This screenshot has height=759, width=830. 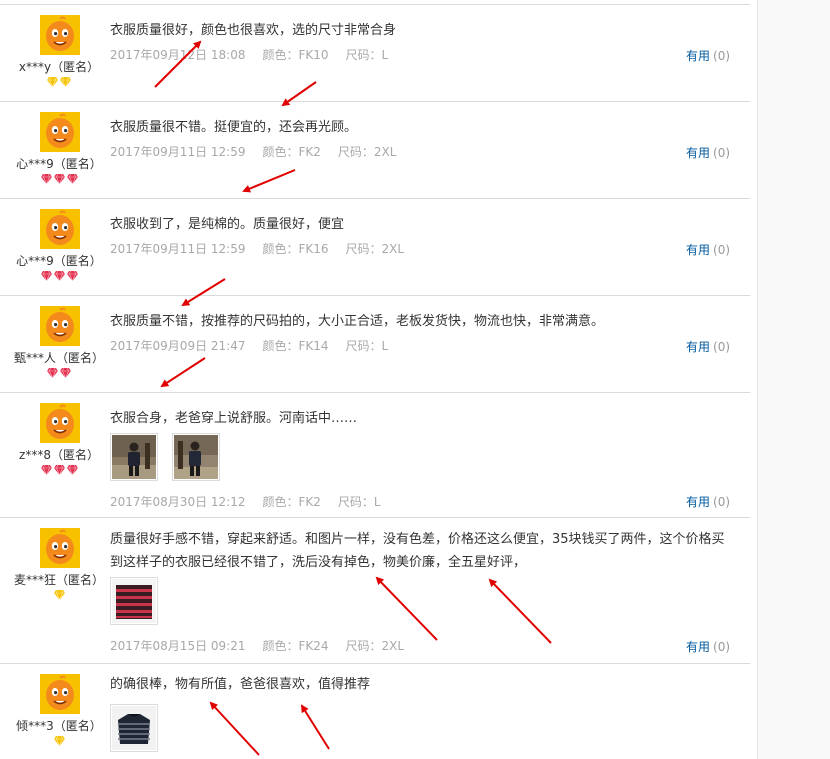 I want to click on review-date: 2017年09月11日 12:59, so click(x=178, y=249).